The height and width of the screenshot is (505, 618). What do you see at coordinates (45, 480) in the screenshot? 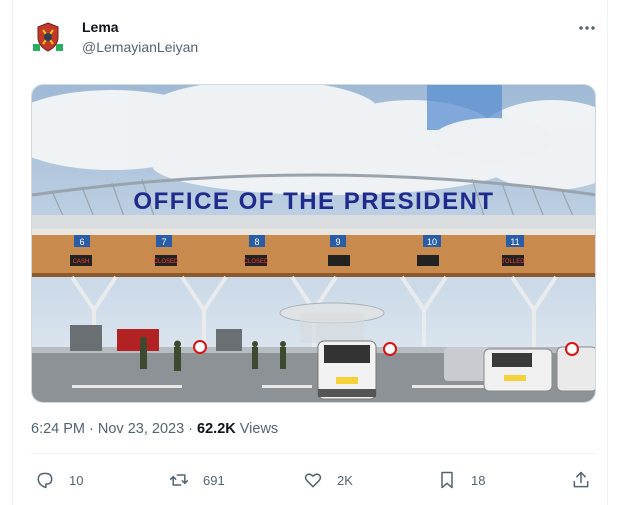
I see `reply-icon` at bounding box center [45, 480].